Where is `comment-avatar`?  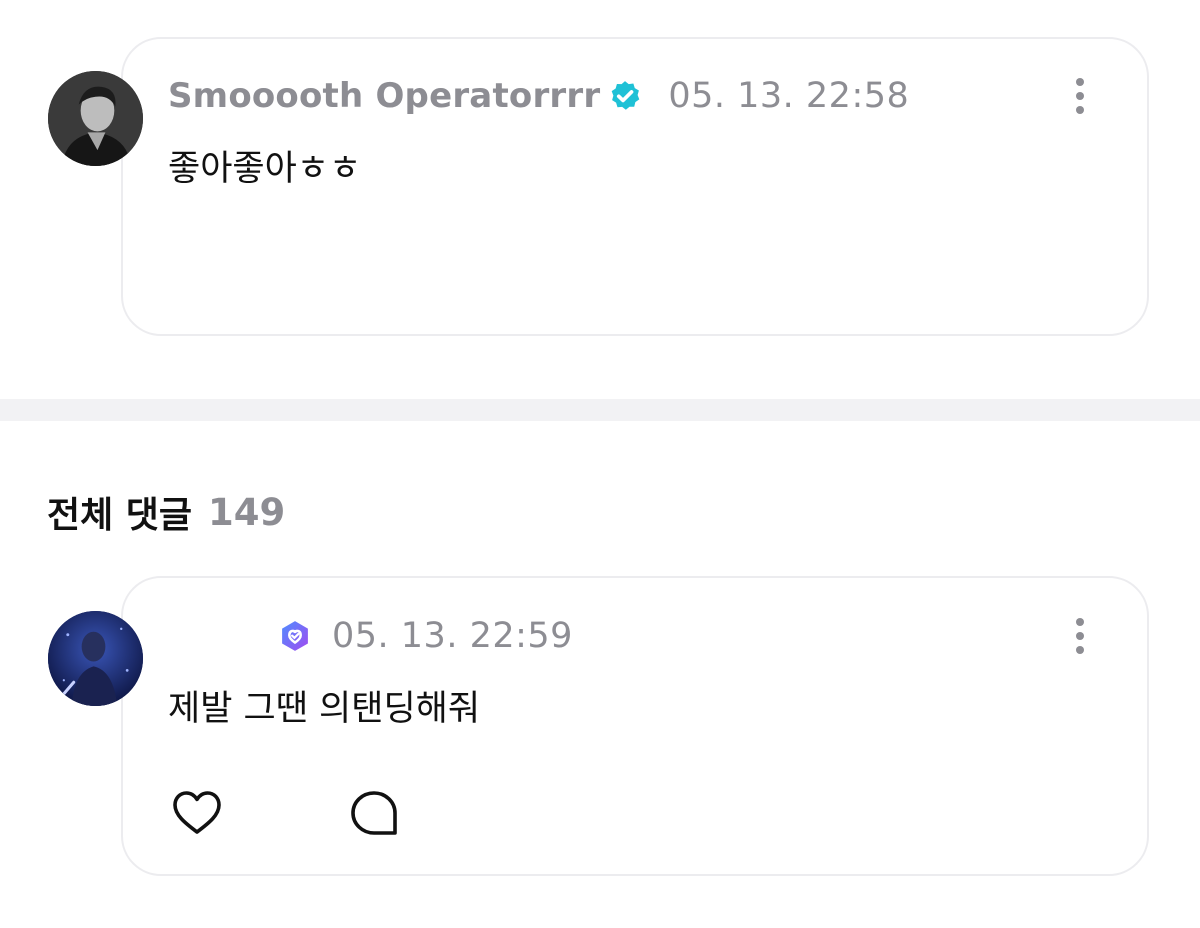
comment-avatar is located at coordinates (95, 658).